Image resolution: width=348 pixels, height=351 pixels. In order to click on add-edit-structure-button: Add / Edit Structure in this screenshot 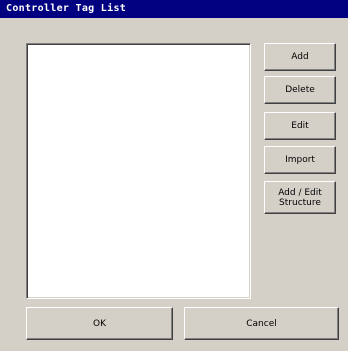, I will do `click(300, 197)`.